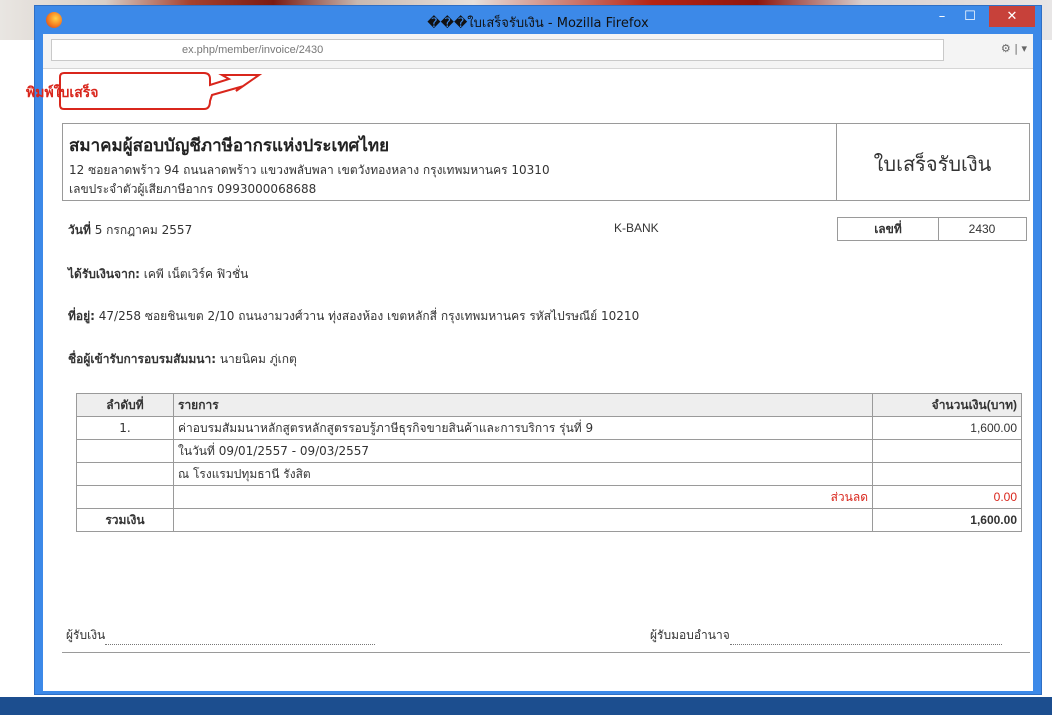 This screenshot has height=715, width=1052. What do you see at coordinates (526, 706) in the screenshot?
I see `taskbar` at bounding box center [526, 706].